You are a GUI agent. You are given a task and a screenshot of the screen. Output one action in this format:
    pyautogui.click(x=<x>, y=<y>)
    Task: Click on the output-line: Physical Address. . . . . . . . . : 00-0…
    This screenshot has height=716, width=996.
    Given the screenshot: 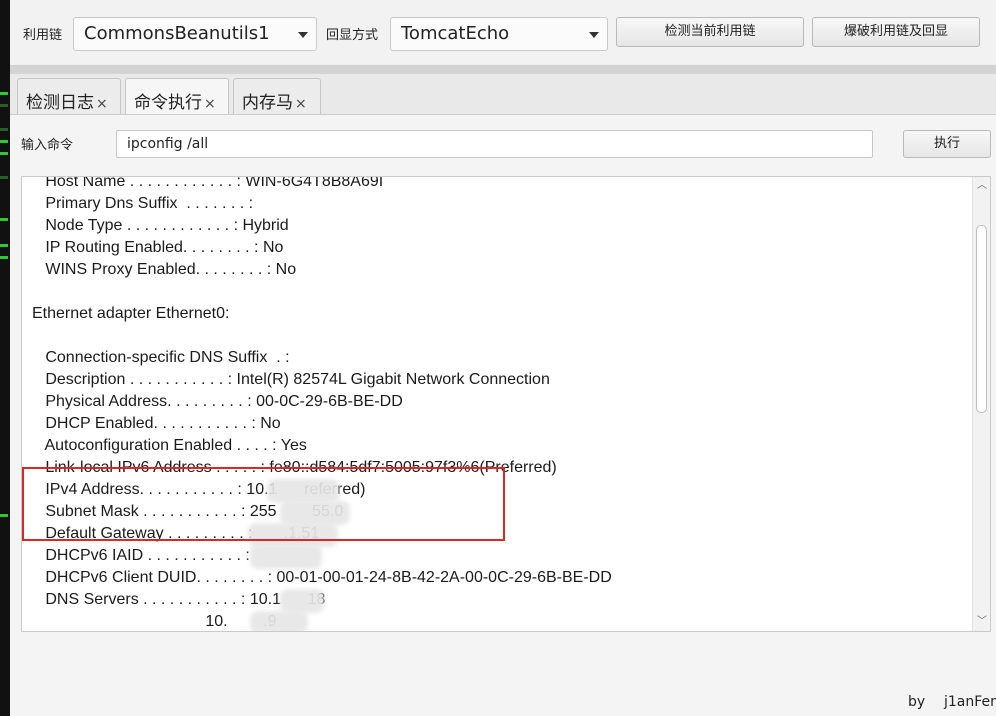 What is the action you would take?
    pyautogui.click(x=217, y=401)
    